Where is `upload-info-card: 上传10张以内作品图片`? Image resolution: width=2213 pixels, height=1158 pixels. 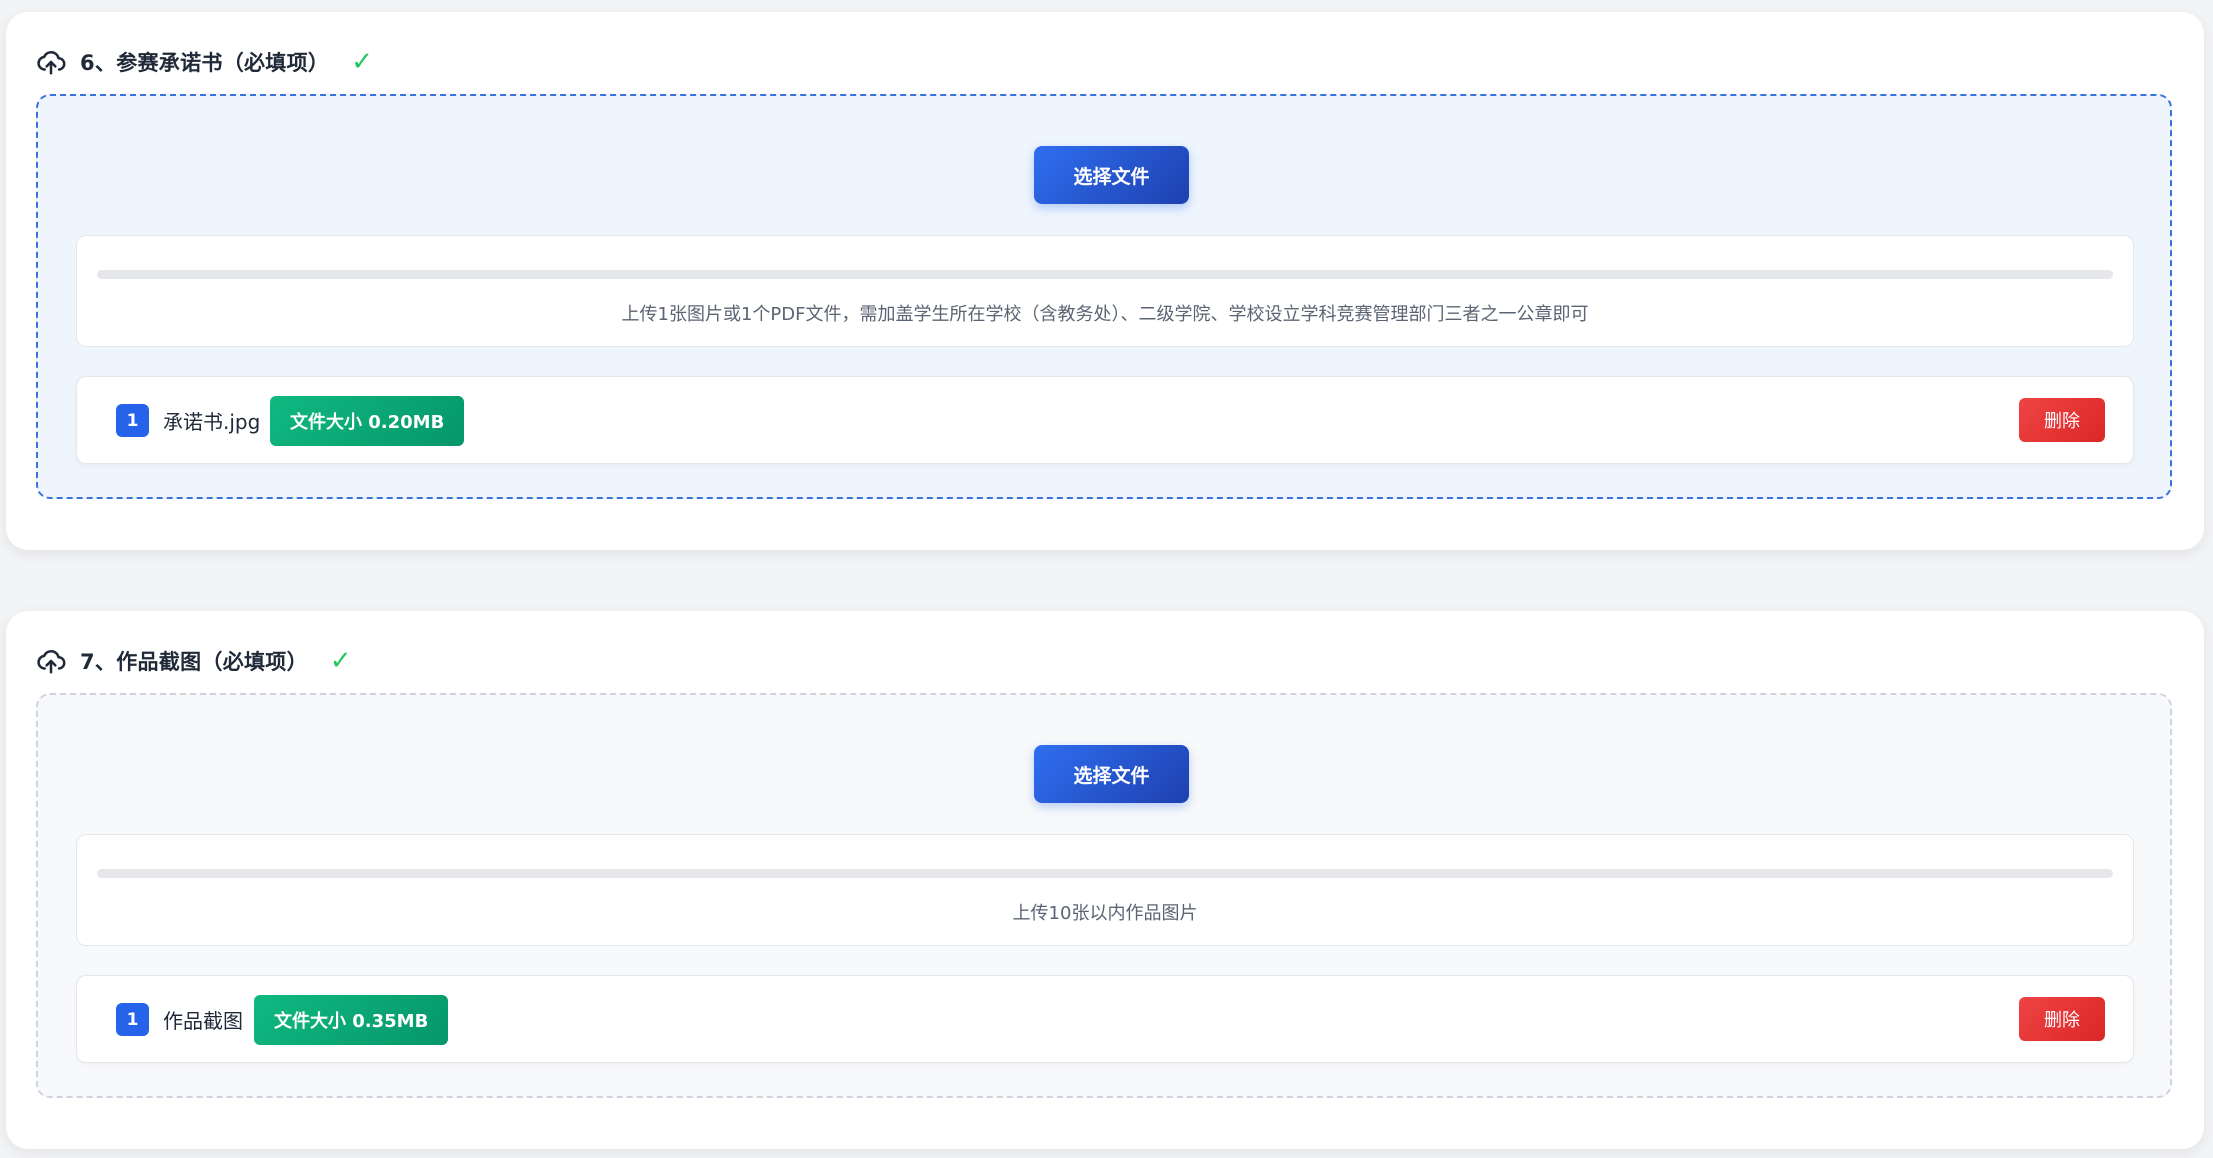 upload-info-card: 上传10张以内作品图片 is located at coordinates (1105, 890).